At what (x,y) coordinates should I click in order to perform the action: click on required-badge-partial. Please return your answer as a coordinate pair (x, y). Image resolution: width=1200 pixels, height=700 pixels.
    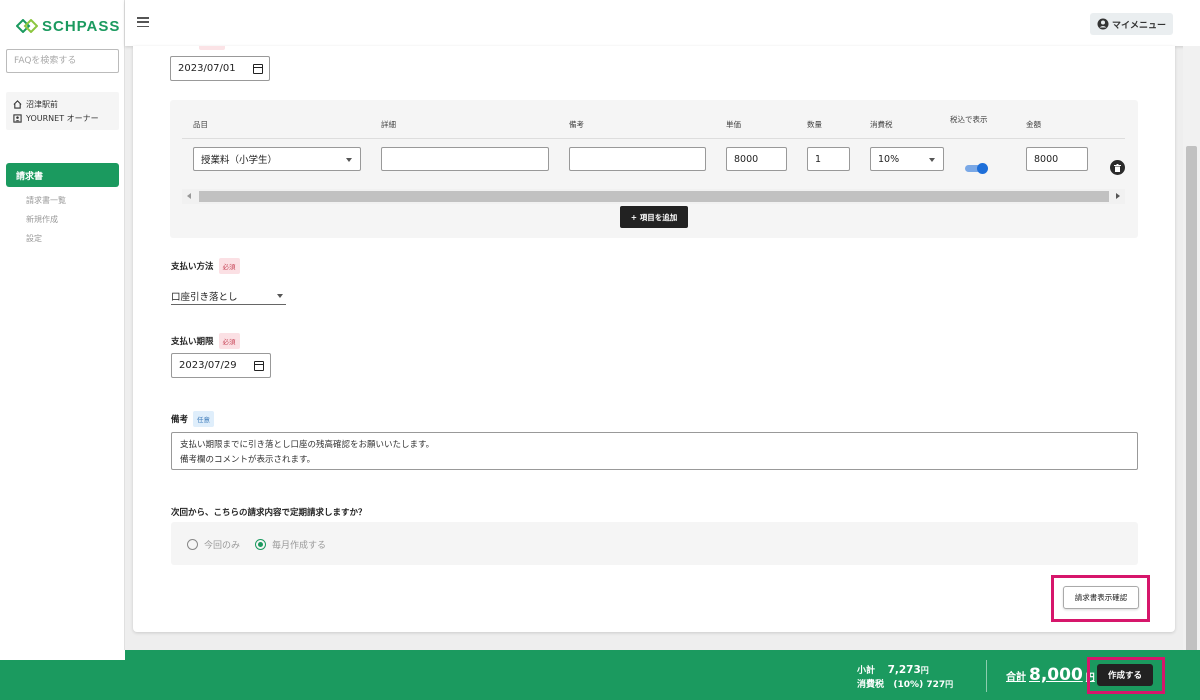
    Looking at the image, I should click on (212, 48).